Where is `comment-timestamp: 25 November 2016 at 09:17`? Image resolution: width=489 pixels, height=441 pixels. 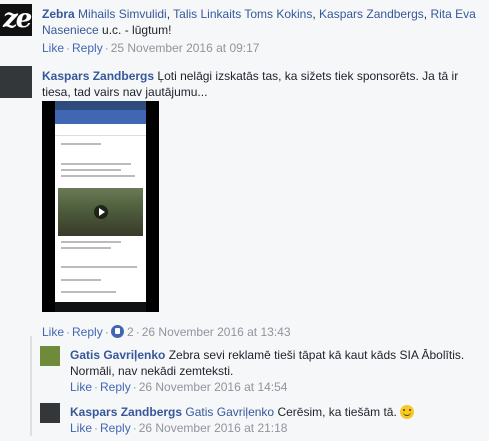
comment-timestamp: 25 November 2016 at 09:17 is located at coordinates (185, 48).